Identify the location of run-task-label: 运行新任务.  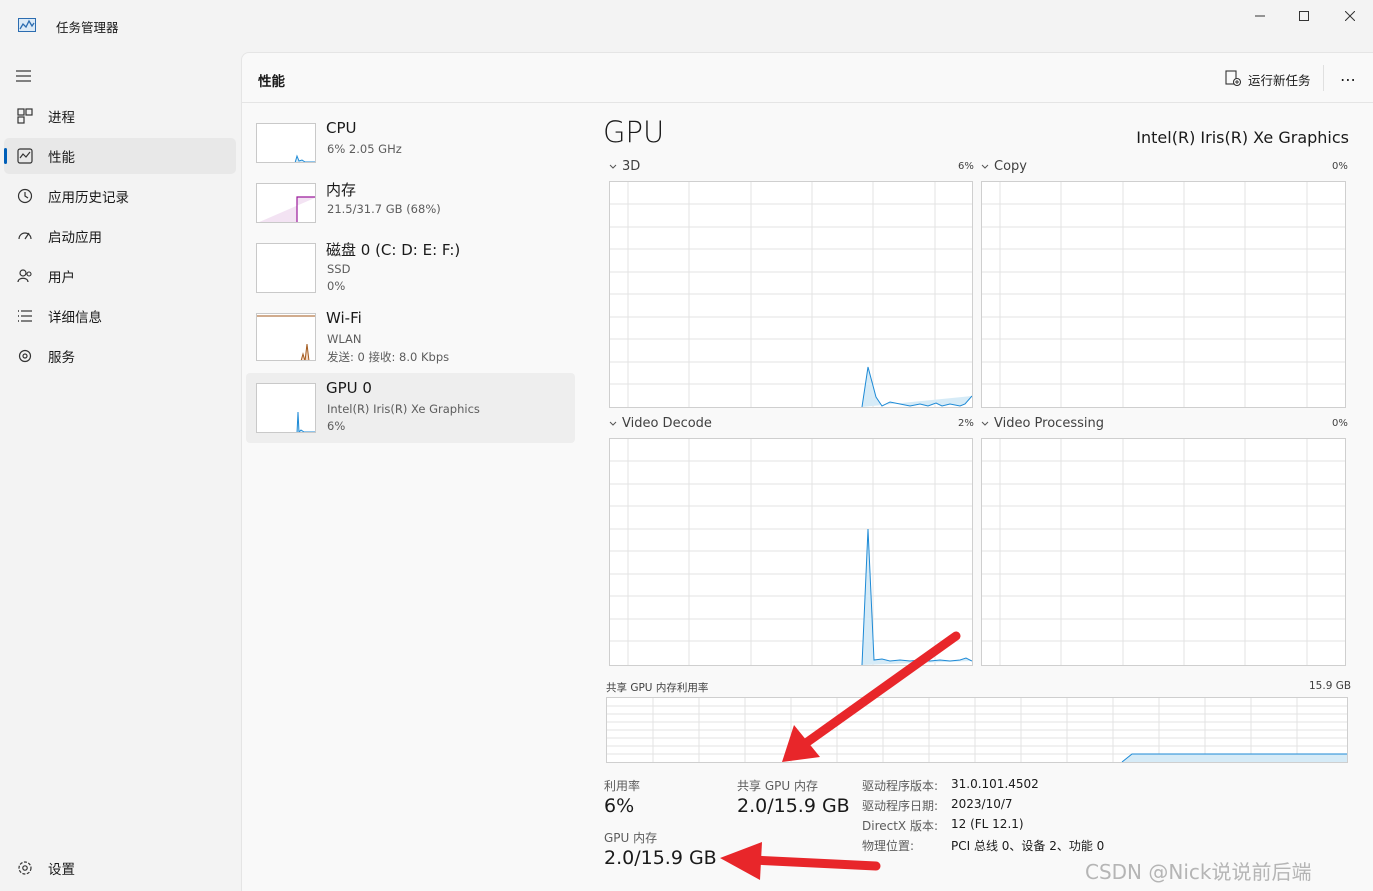
(1279, 80).